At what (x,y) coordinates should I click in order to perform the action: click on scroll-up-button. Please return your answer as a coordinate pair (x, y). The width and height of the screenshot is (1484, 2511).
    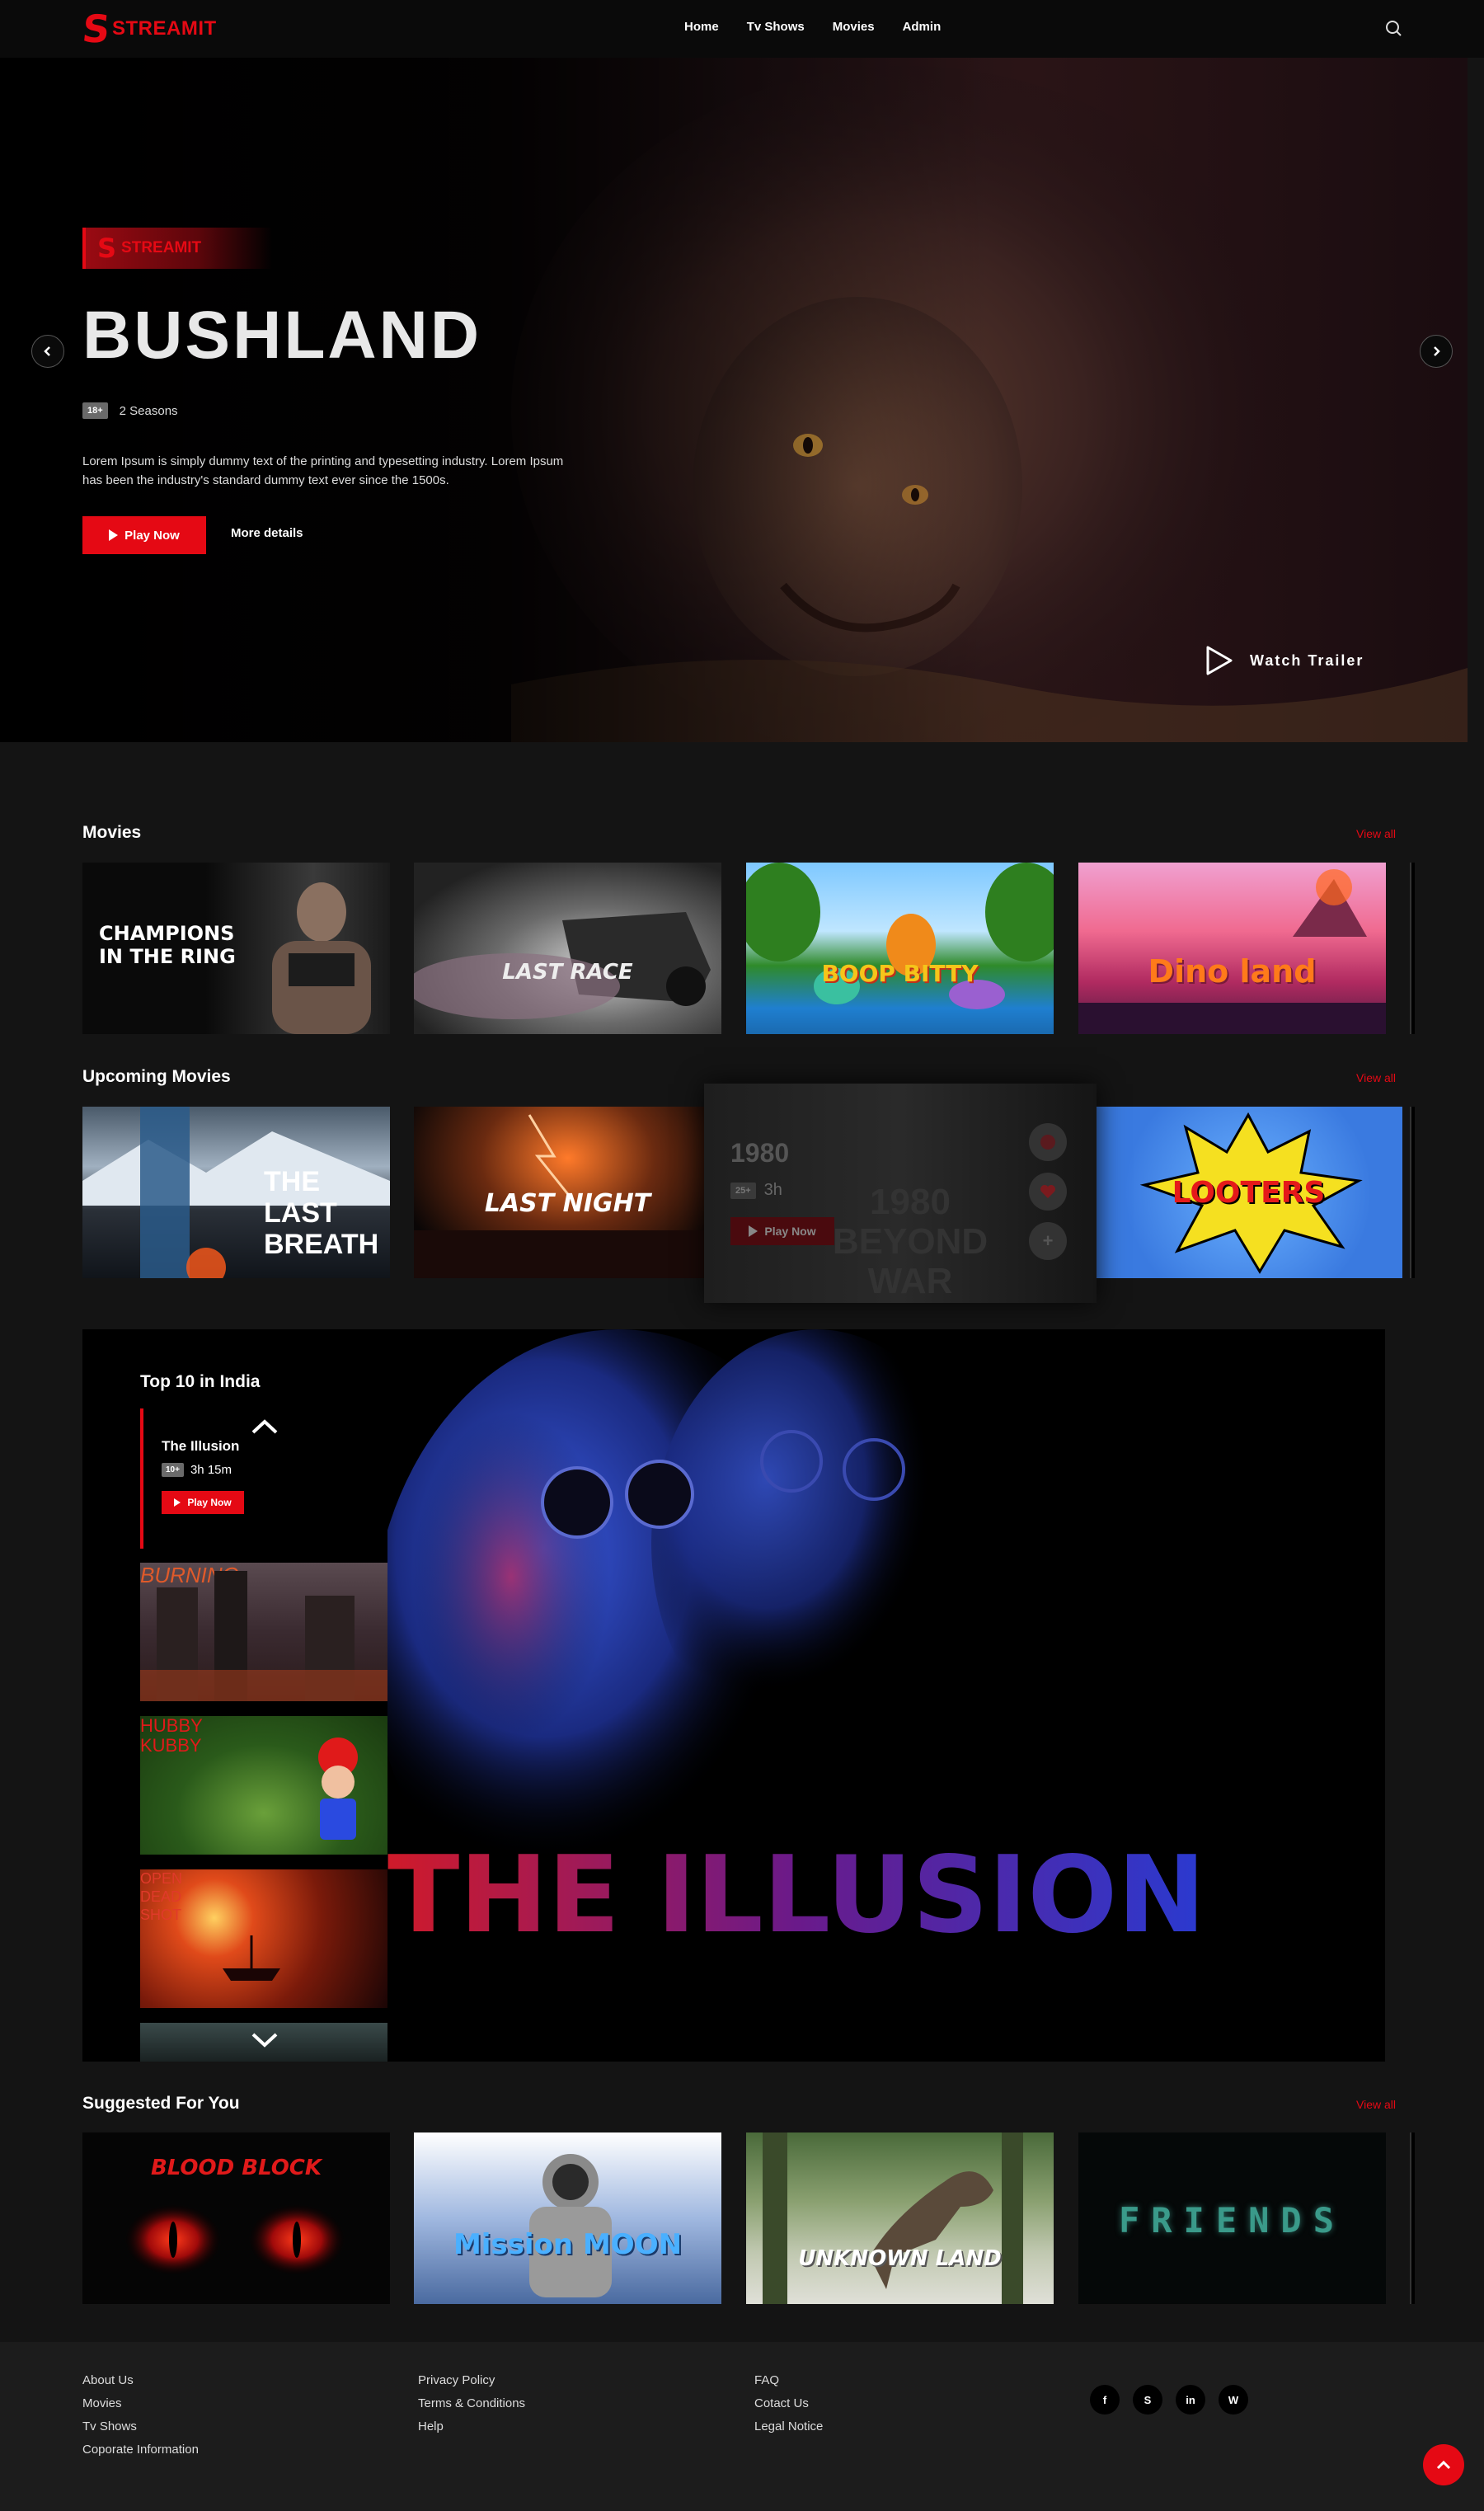
    Looking at the image, I should click on (265, 1428).